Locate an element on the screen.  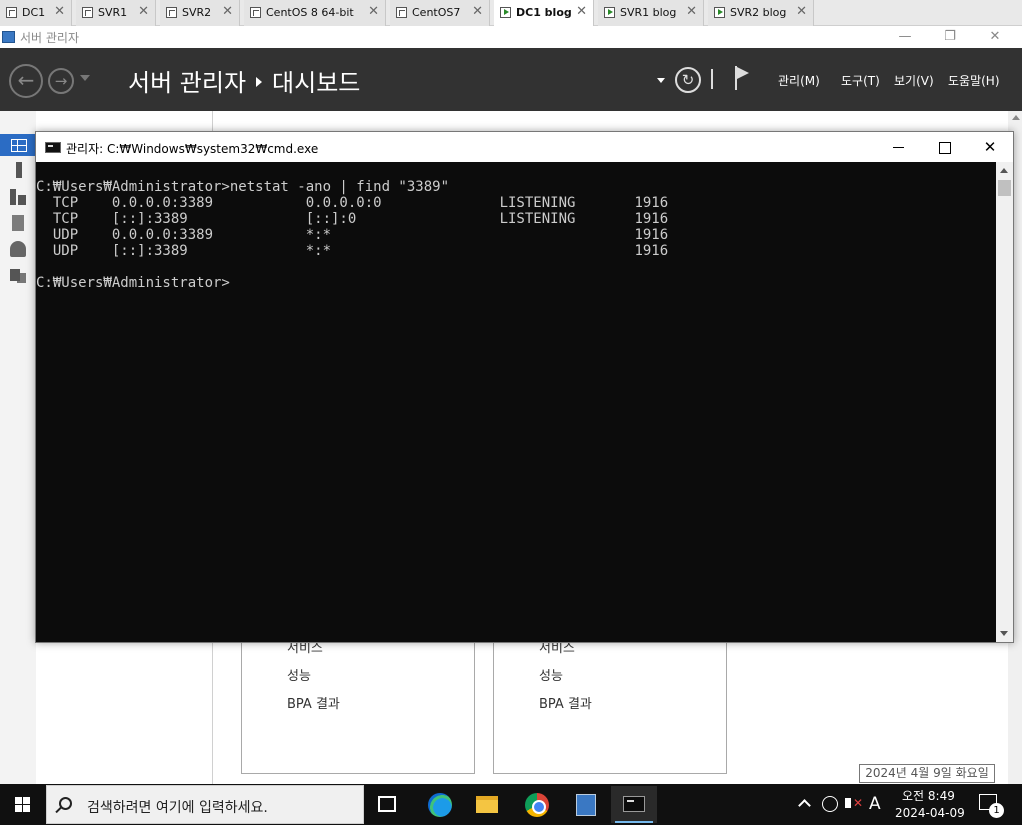
show-hidden-icons-icon is located at coordinates (804, 805).